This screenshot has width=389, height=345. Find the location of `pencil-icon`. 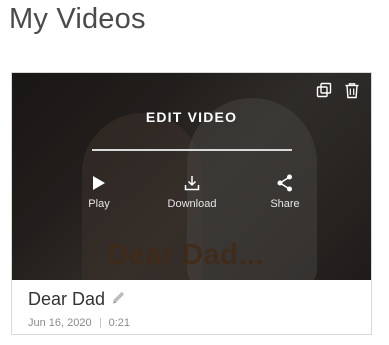

pencil-icon is located at coordinates (118, 300).